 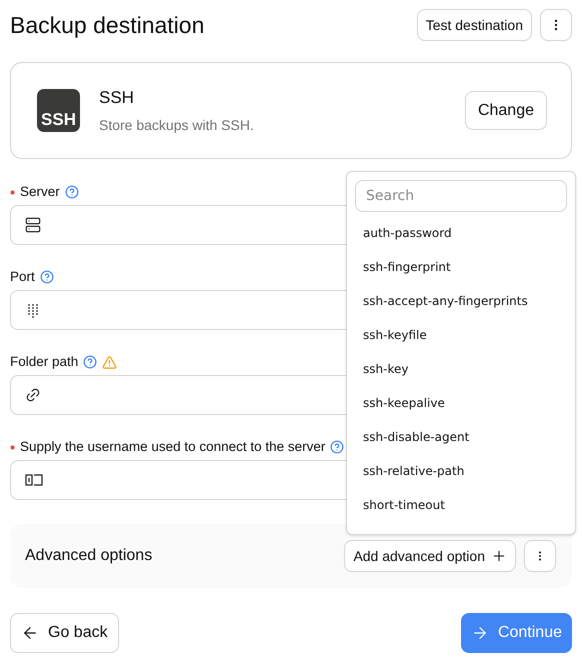 What do you see at coordinates (461, 301) in the screenshot?
I see `dropdown-item: ssh-accept-any-fingerprints` at bounding box center [461, 301].